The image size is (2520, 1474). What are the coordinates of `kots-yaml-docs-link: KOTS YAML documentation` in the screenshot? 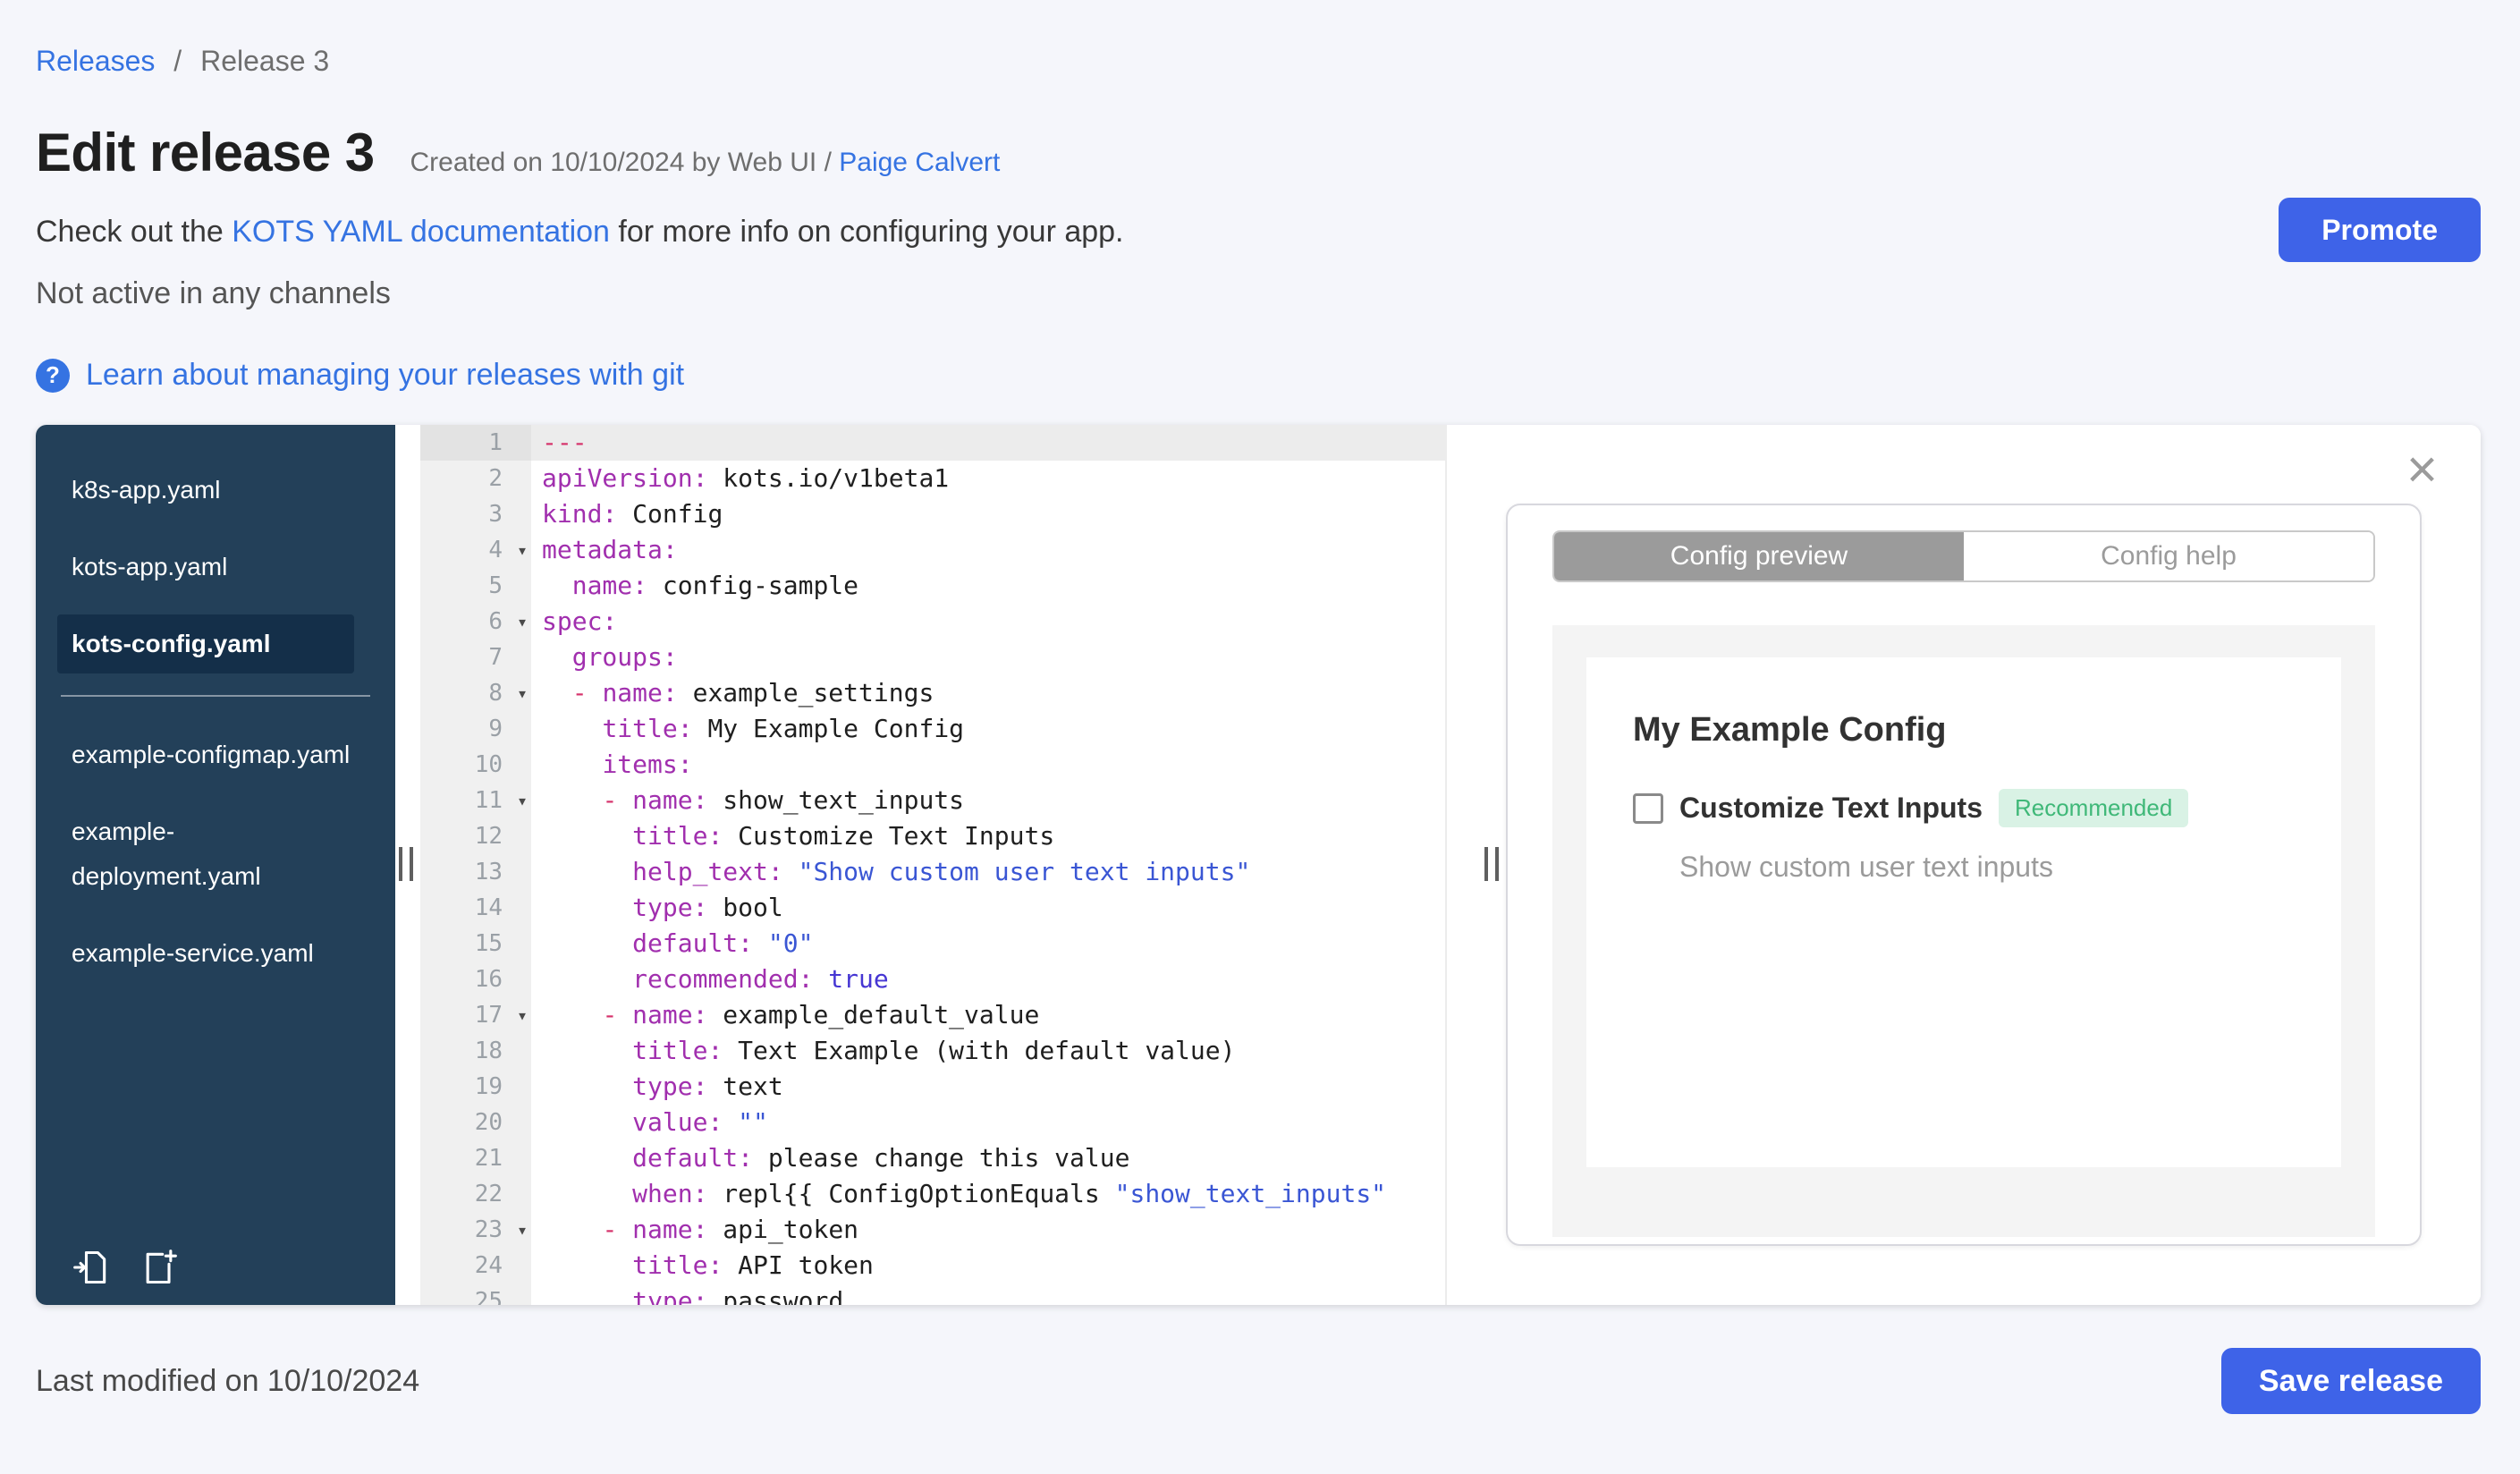 It's located at (421, 232).